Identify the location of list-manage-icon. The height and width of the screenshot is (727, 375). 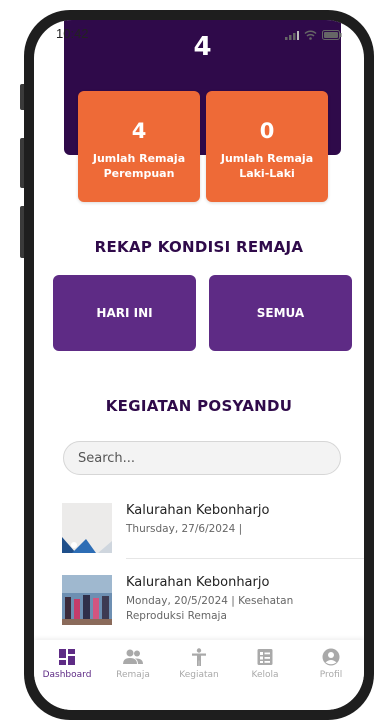
(265, 657).